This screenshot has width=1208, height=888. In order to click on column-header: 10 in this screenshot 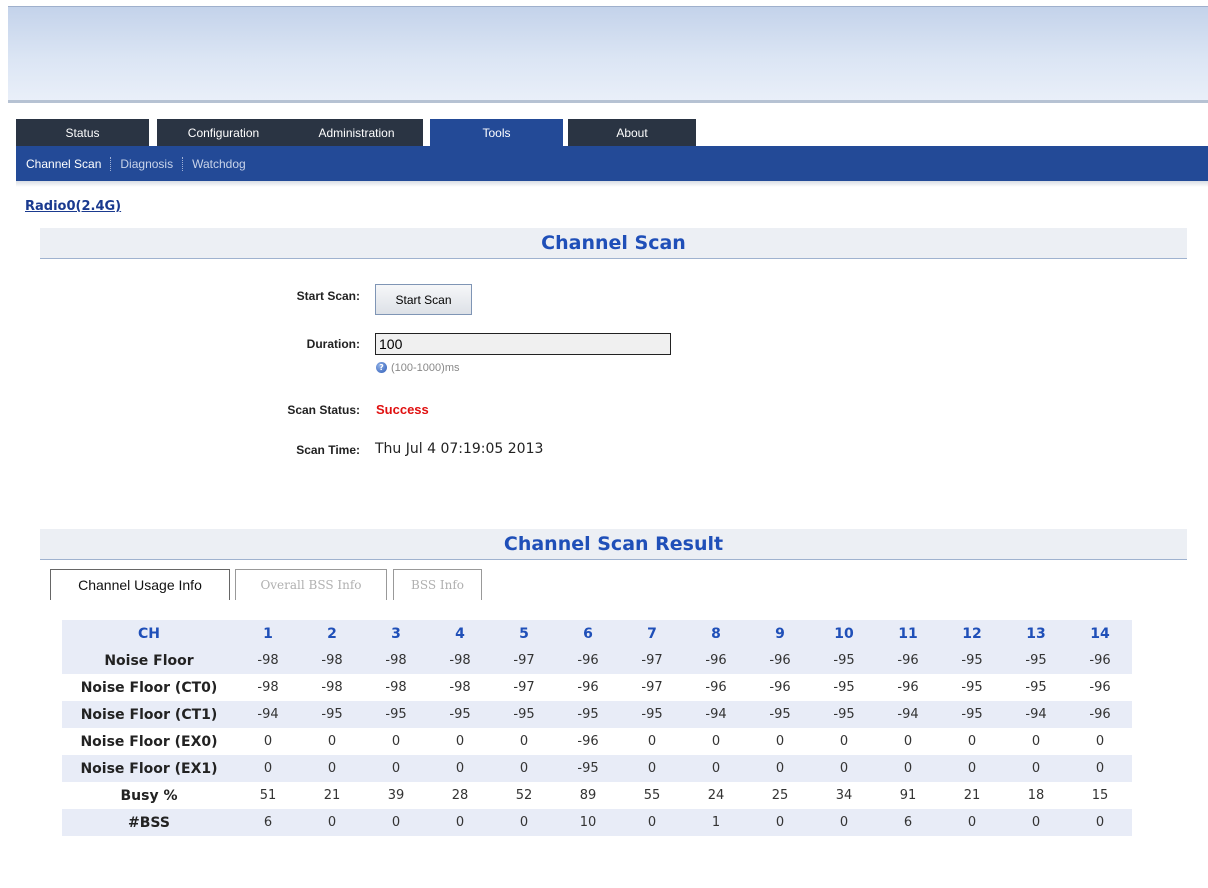, I will do `click(844, 633)`.